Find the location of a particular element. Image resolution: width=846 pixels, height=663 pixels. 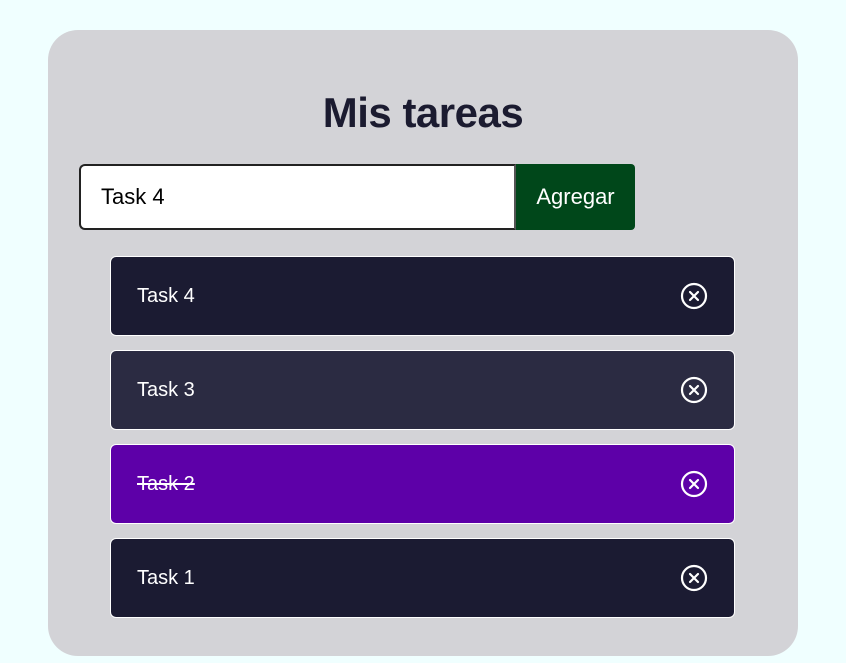

task-text: Task 1 is located at coordinates (166, 577).